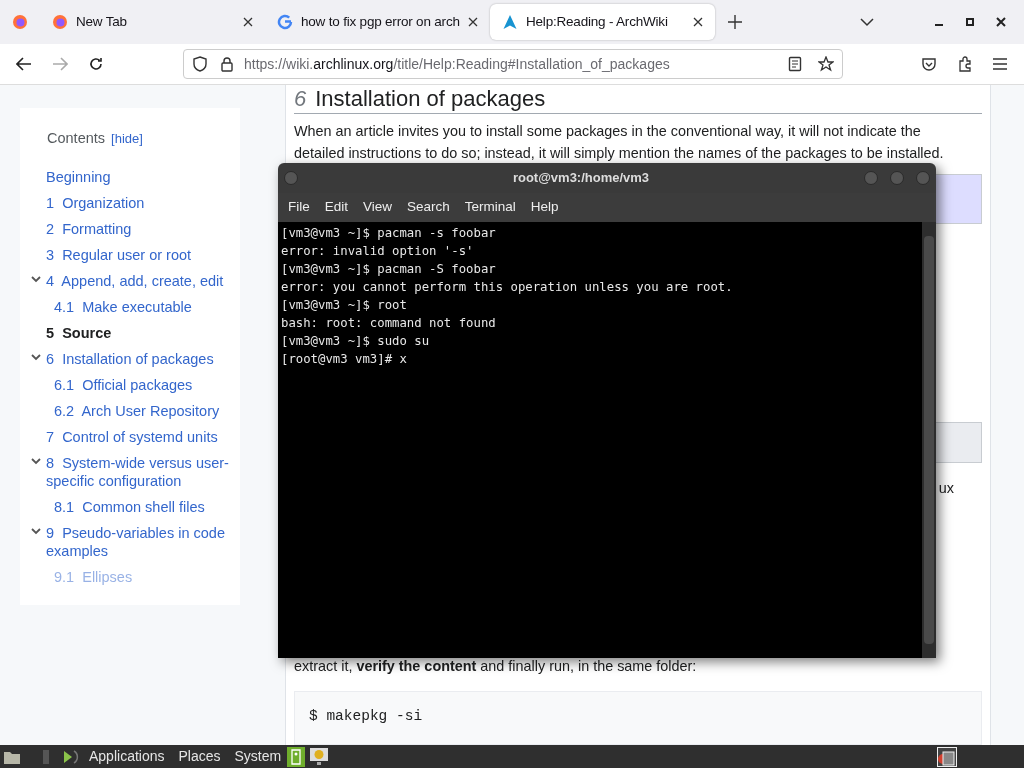 Image resolution: width=1024 pixels, height=768 pixels. Describe the element at coordinates (319, 756) in the screenshot. I see `monitor-icon` at that location.